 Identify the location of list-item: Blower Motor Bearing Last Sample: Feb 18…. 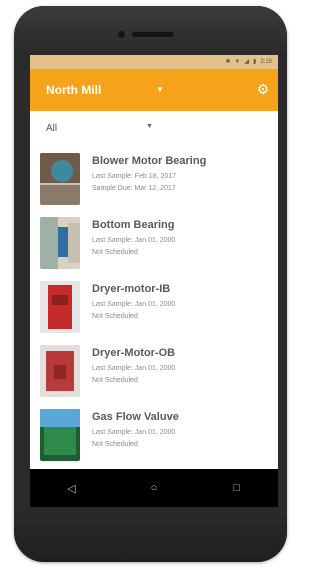
(154, 177).